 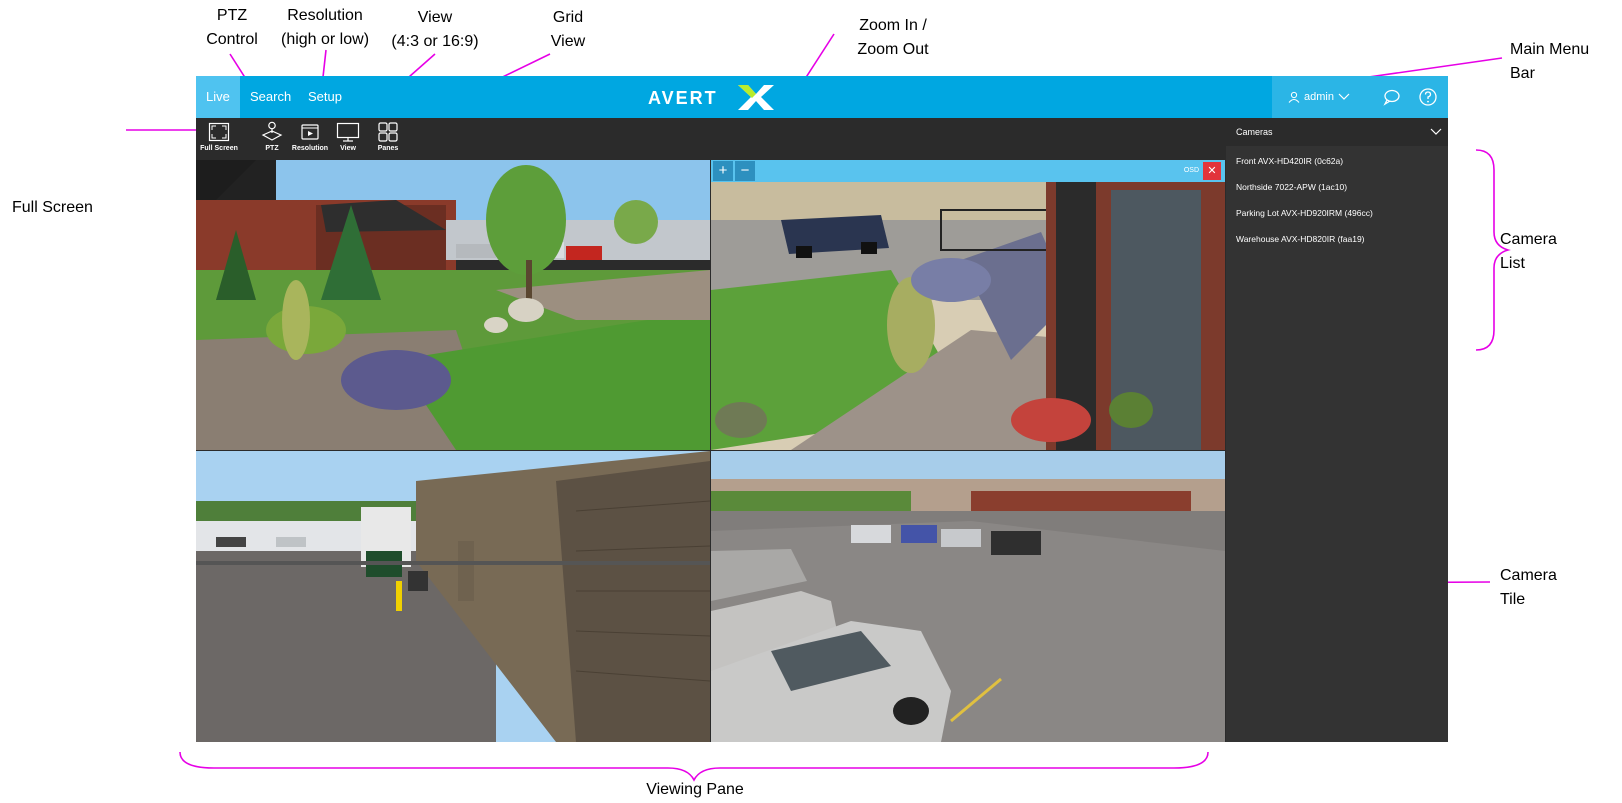 What do you see at coordinates (388, 148) in the screenshot?
I see `panes-label: Panes` at bounding box center [388, 148].